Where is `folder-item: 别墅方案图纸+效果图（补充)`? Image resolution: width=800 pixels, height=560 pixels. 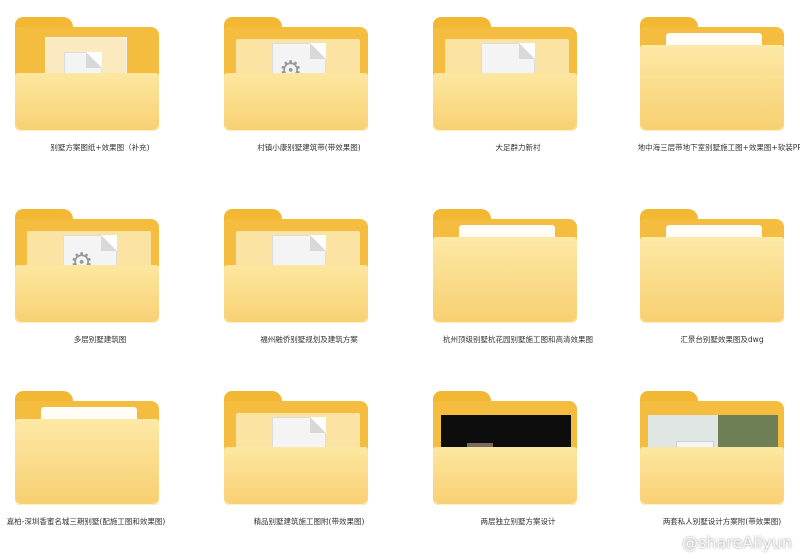
folder-item: 别墅方案图纸+效果图（补充) is located at coordinates (100, 93).